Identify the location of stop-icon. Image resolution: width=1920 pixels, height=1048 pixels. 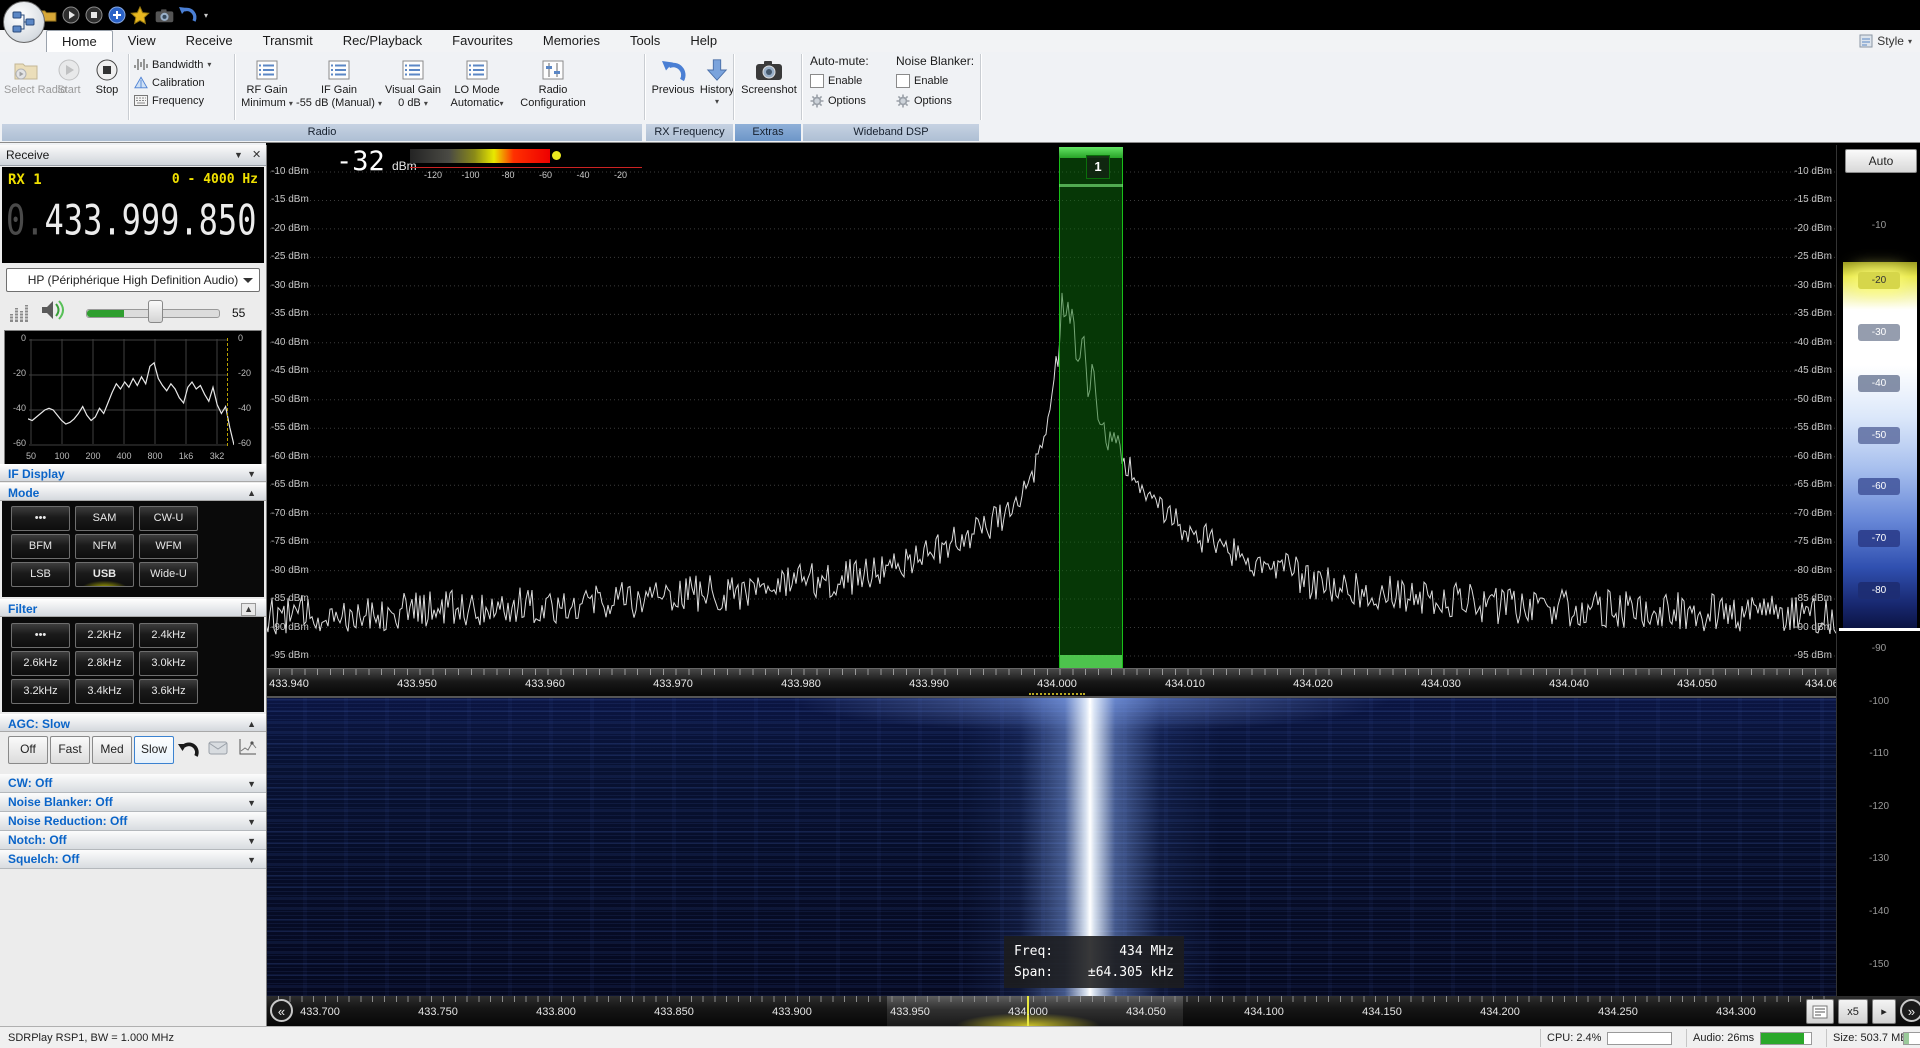
(94, 15).